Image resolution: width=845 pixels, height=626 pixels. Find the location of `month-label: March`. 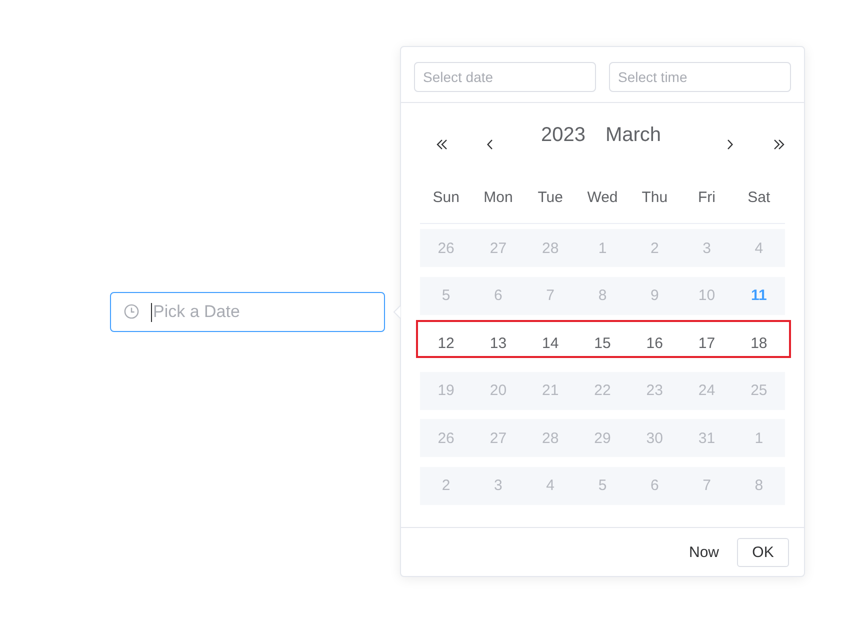

month-label: March is located at coordinates (633, 135).